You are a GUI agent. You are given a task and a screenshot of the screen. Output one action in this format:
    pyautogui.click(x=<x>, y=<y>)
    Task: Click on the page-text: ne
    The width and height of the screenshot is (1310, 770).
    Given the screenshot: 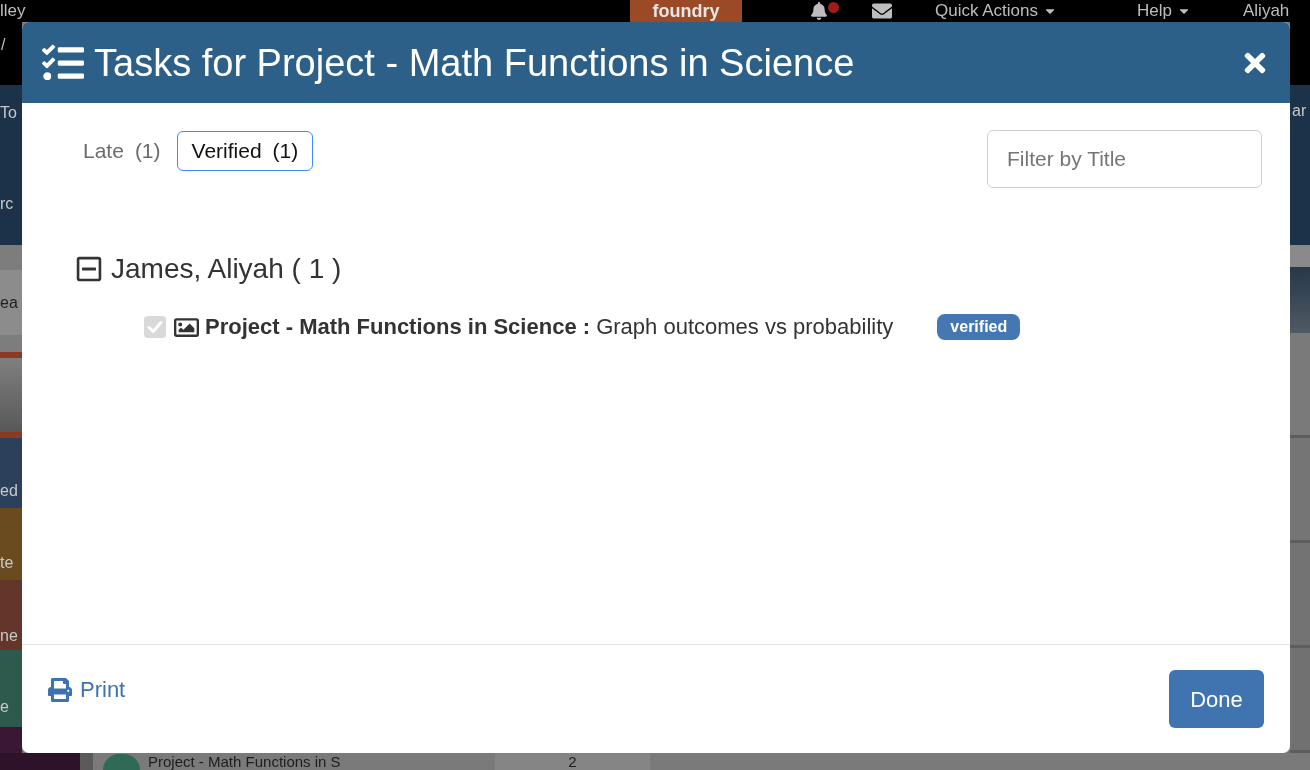 What is the action you would take?
    pyautogui.click(x=9, y=636)
    